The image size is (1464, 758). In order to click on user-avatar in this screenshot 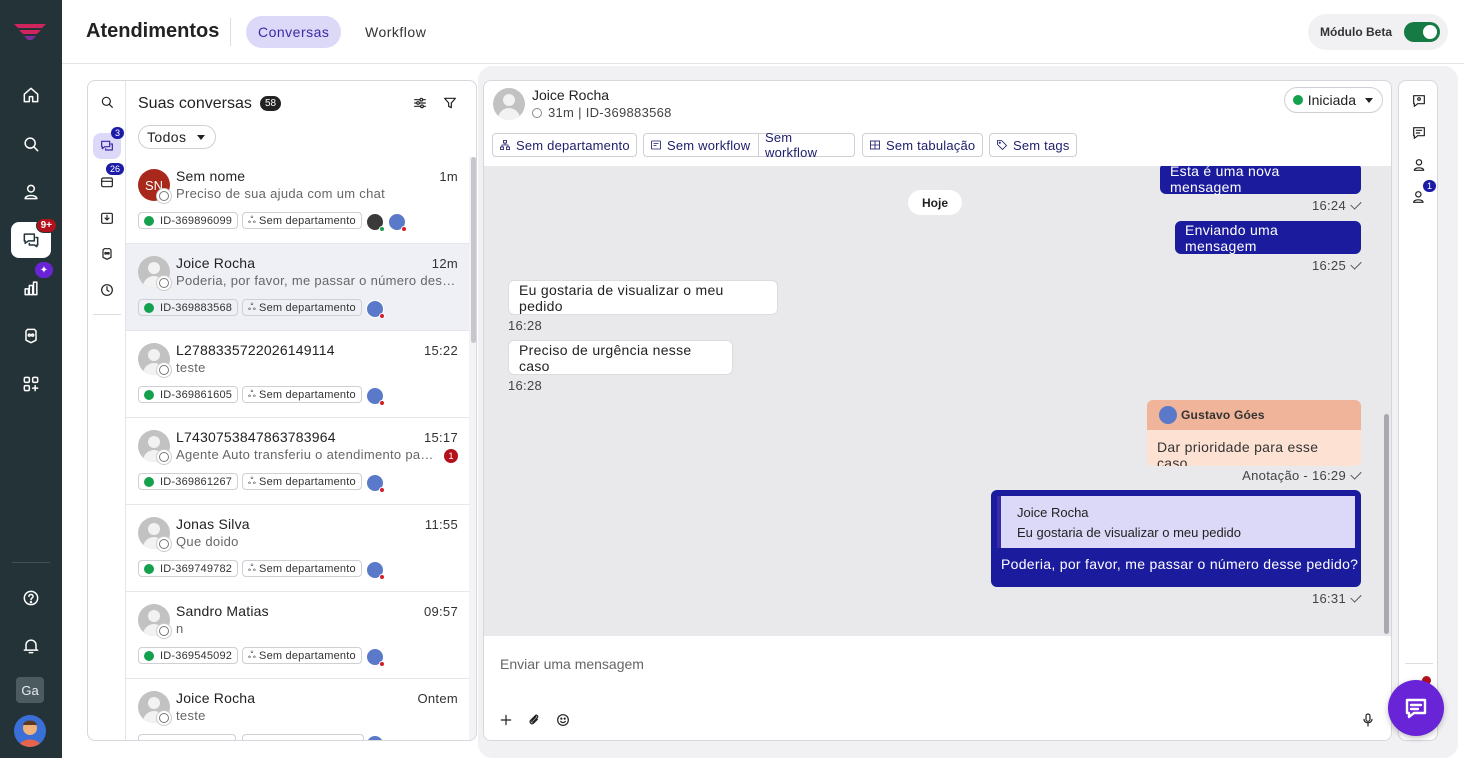, I will do `click(30, 731)`.